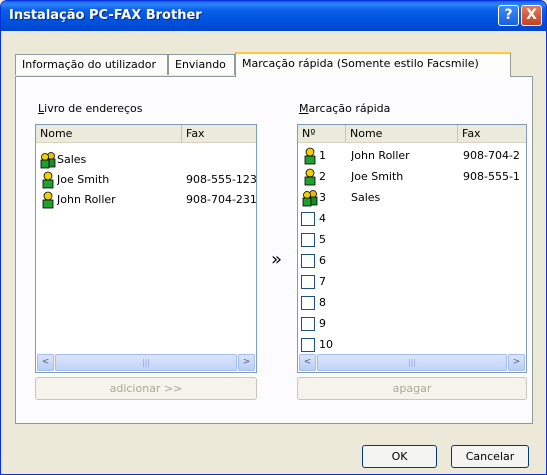 This screenshot has height=475, width=547. Describe the element at coordinates (322, 260) in the screenshot. I see `speed-dial-number: 6` at that location.